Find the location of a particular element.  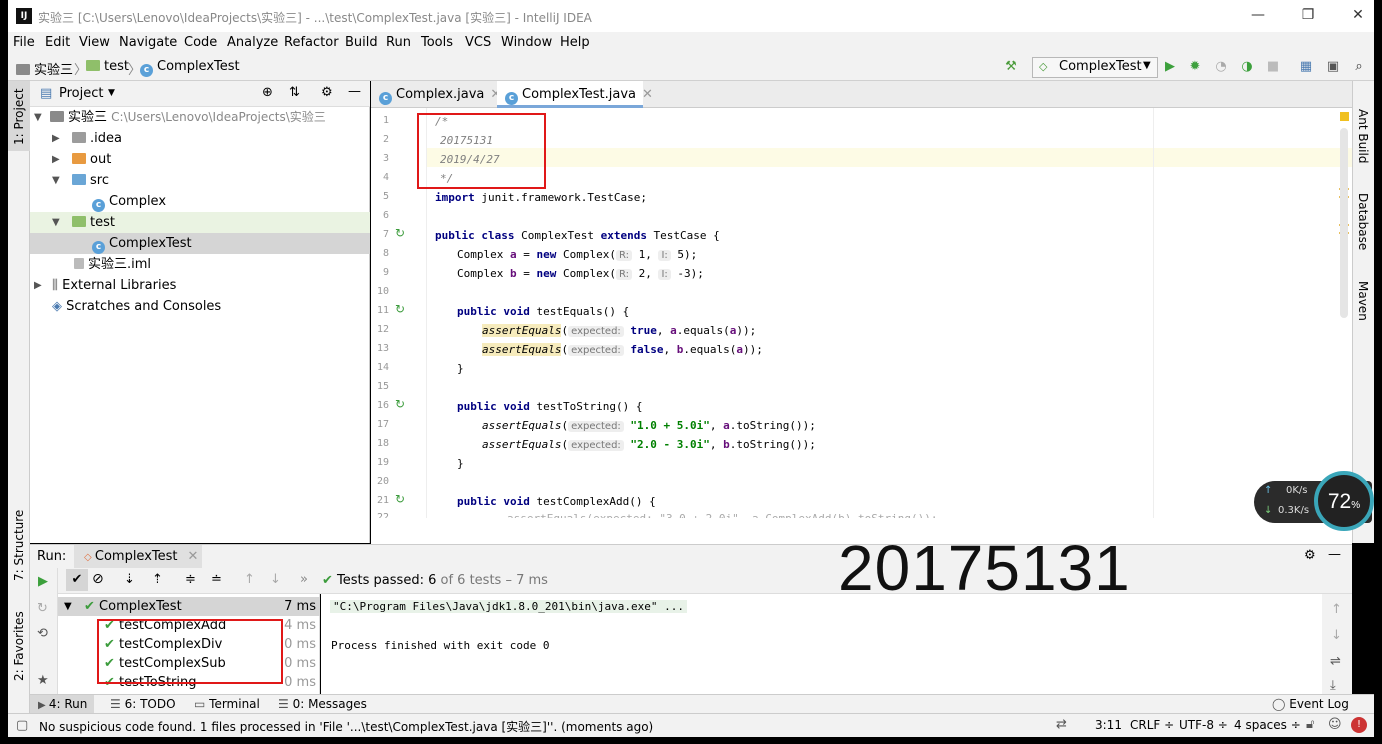

stop-icon: ■ is located at coordinates (1273, 67).